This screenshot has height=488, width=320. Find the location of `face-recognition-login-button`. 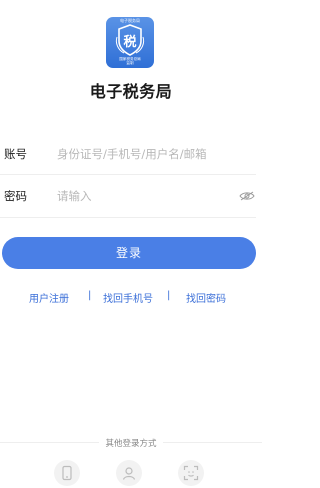

face-recognition-login-button is located at coordinates (129, 473).